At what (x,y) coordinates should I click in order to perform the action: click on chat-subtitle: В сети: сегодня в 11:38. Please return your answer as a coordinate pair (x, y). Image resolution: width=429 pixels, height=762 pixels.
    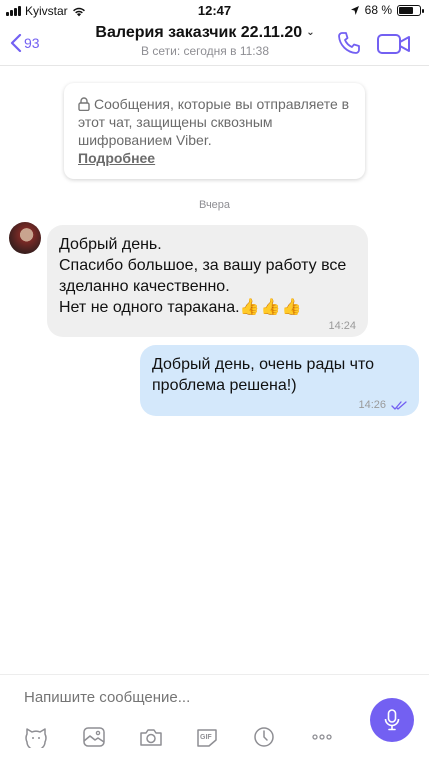
    Looking at the image, I should click on (205, 51).